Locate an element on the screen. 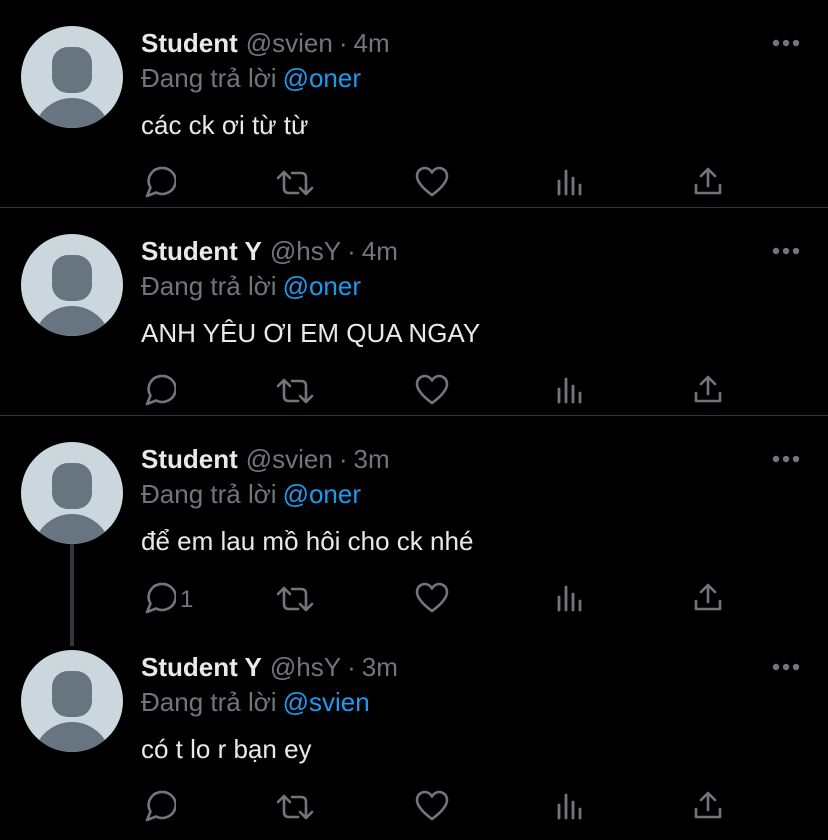 This screenshot has width=828, height=840. tweet-text: các ck ơi từ từ is located at coordinates (225, 125).